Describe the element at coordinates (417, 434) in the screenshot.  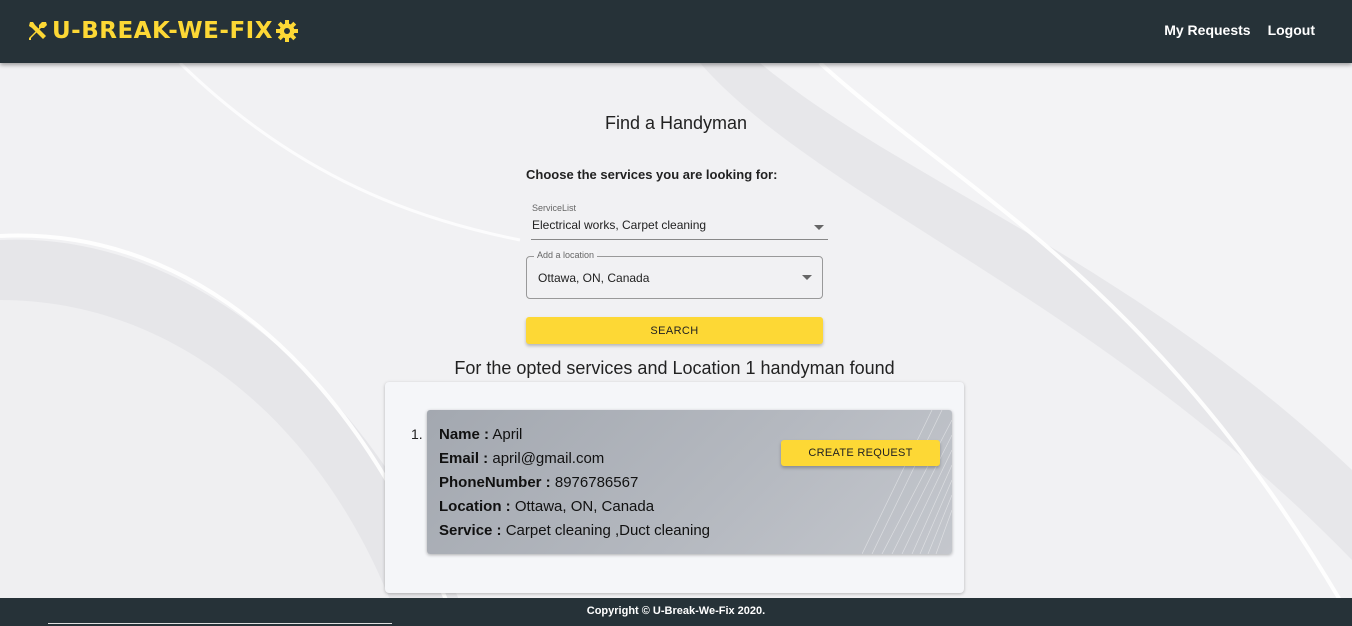
I see `list-item-number: 1.` at that location.